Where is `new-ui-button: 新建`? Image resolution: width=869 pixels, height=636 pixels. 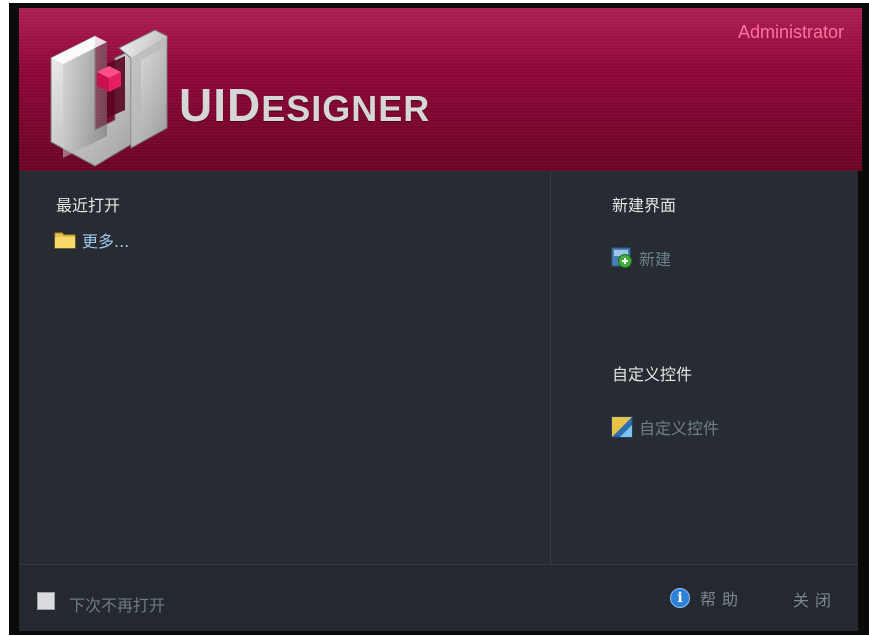 new-ui-button: 新建 is located at coordinates (641, 258).